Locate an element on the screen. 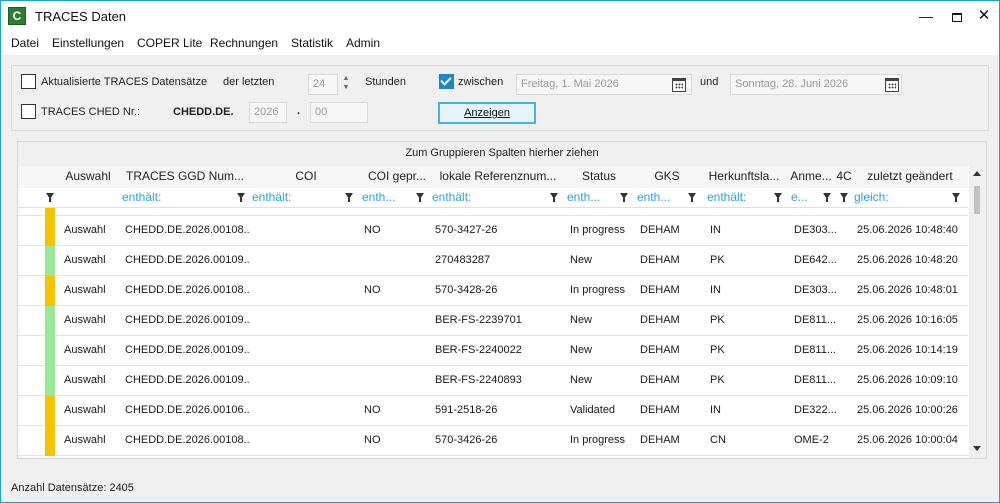 The width and height of the screenshot is (1000, 503). show-button-label: Anzeigen is located at coordinates (487, 113).